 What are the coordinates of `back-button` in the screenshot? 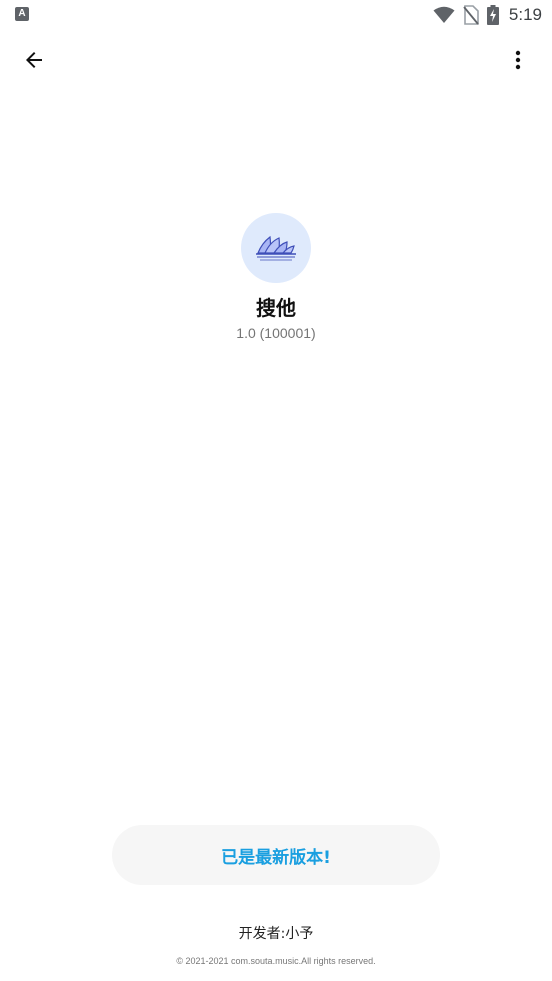 It's located at (34, 60).